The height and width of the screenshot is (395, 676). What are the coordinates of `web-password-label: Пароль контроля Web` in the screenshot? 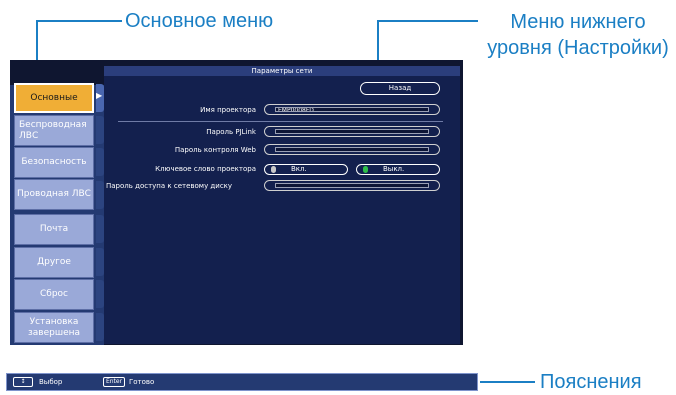 It's located at (215, 150).